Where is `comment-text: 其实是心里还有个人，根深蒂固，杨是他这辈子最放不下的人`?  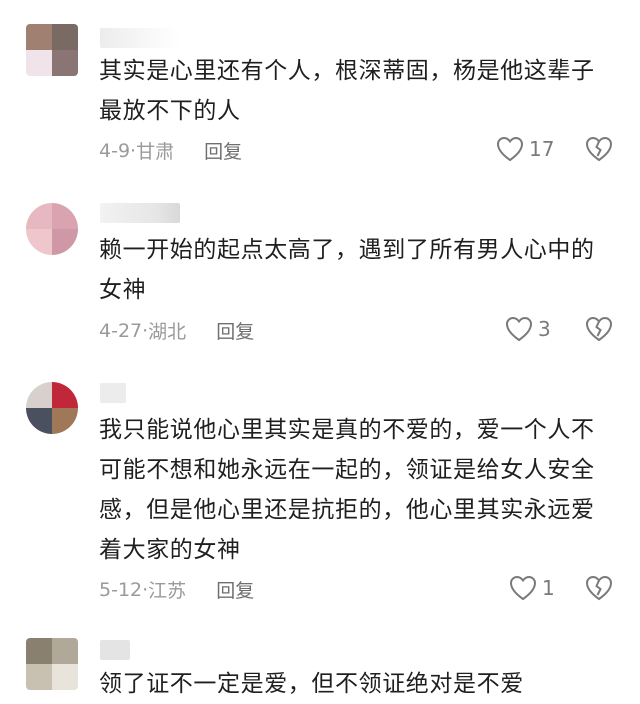
comment-text: 其实是心里还有个人，根深蒂固，杨是他这辈子最放不下的人 is located at coordinates (347, 91).